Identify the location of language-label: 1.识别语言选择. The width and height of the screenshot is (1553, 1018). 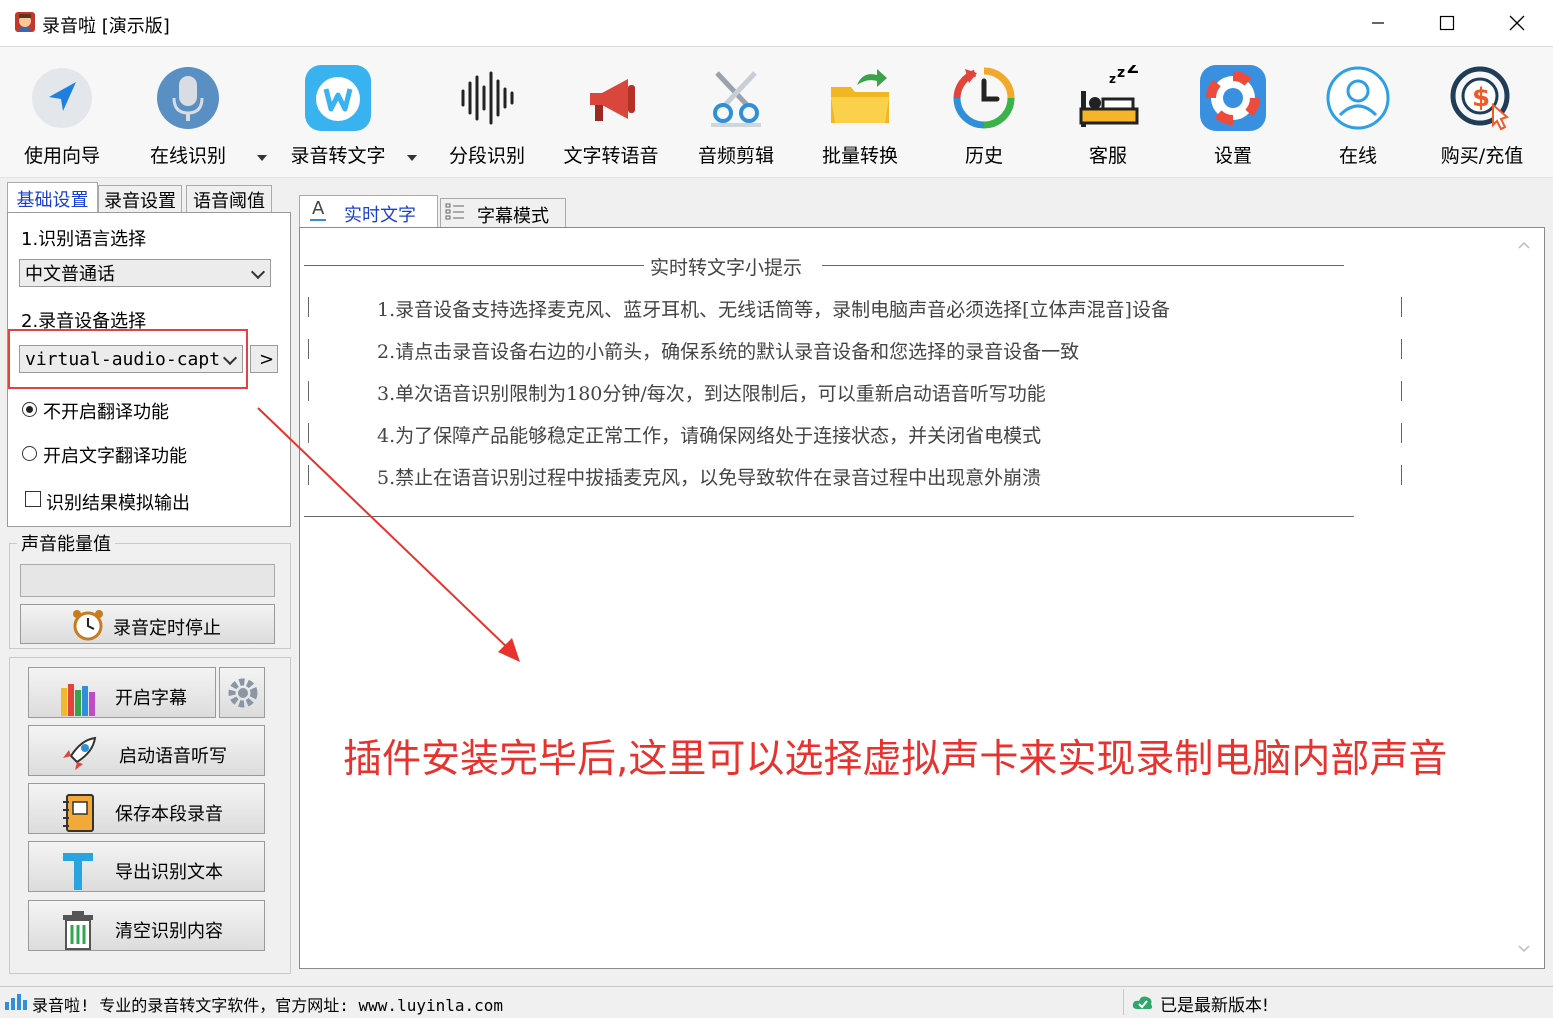
(84, 239).